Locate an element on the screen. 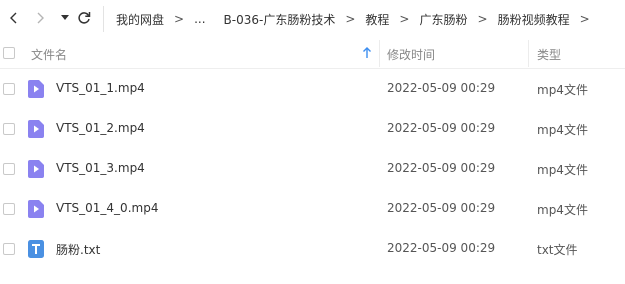 This screenshot has width=625, height=284. chevron-right-icon is located at coordinates (40, 18).